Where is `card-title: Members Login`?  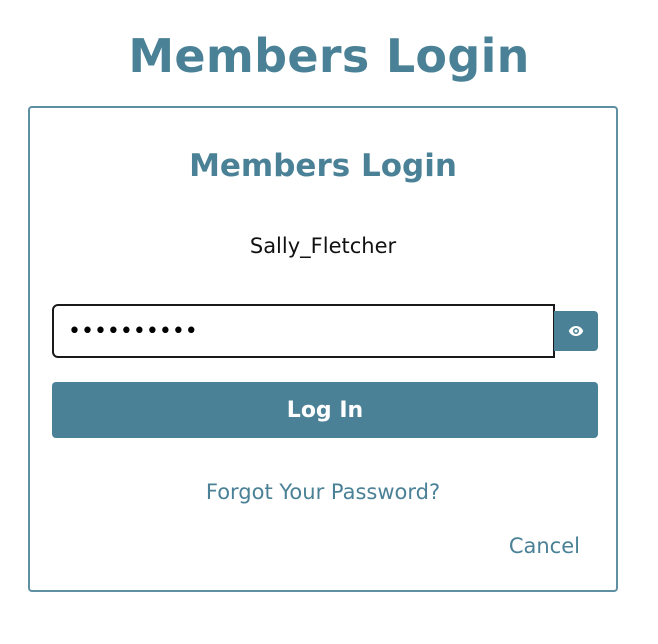 card-title: Members Login is located at coordinates (323, 166).